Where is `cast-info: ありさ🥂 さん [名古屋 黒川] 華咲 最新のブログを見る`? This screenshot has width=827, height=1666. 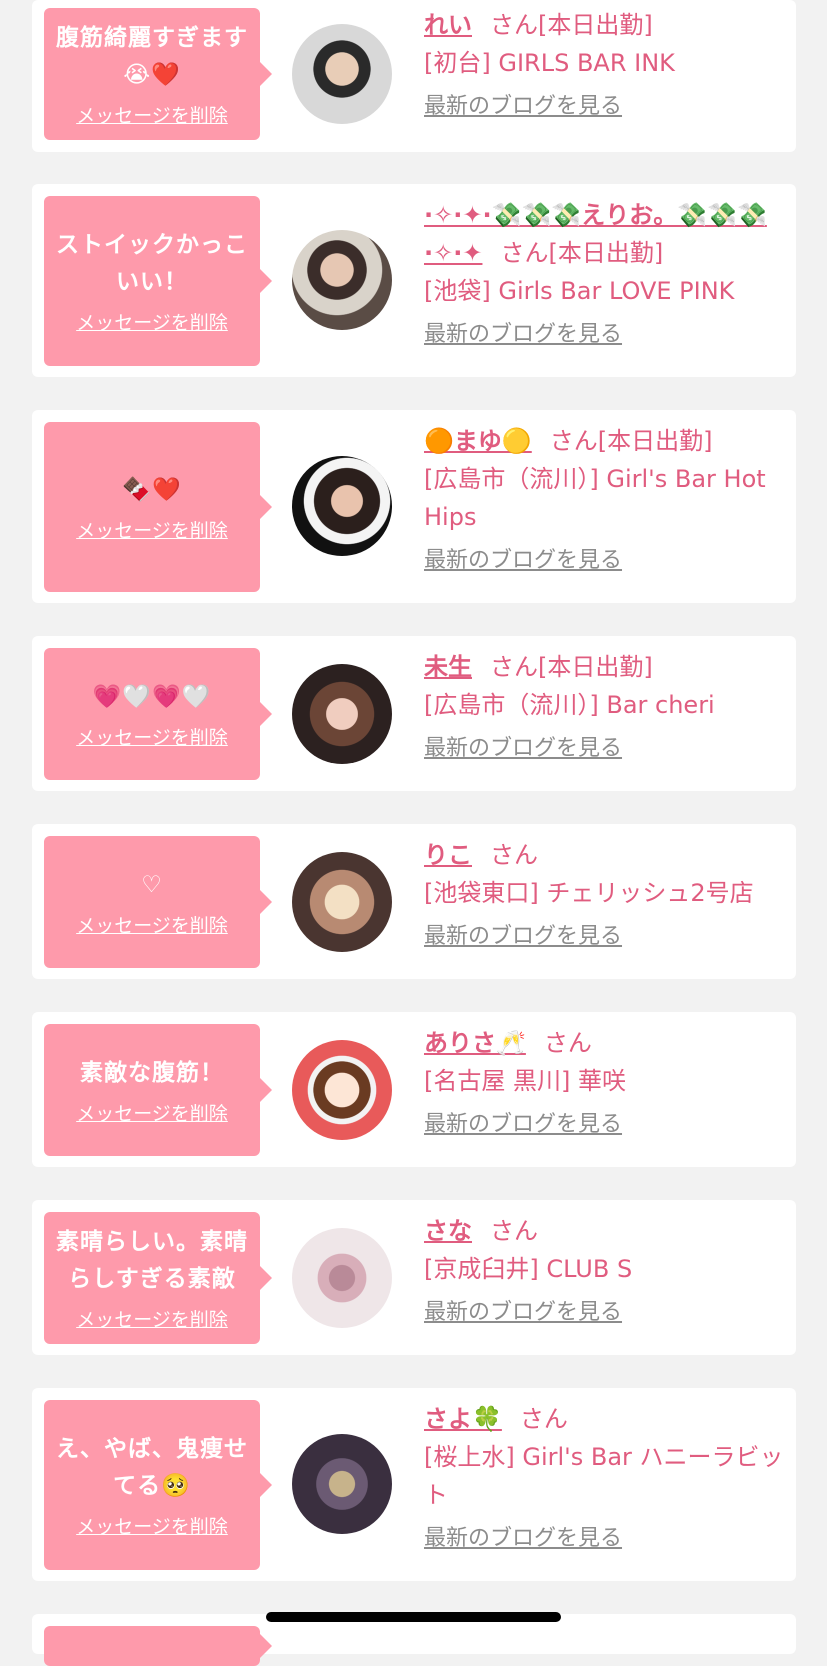 cast-info: ありさ🥂 さん [名古屋 黒川] 華咲 最新のブログを見る is located at coordinates (604, 1082).